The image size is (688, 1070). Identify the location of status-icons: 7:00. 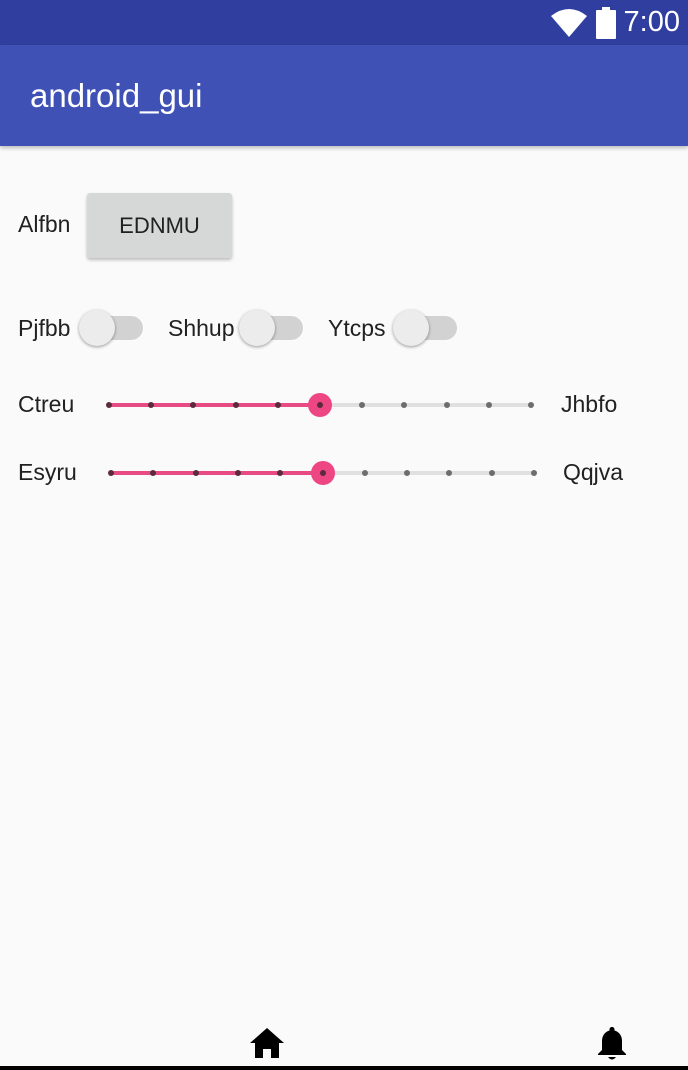
(615, 22).